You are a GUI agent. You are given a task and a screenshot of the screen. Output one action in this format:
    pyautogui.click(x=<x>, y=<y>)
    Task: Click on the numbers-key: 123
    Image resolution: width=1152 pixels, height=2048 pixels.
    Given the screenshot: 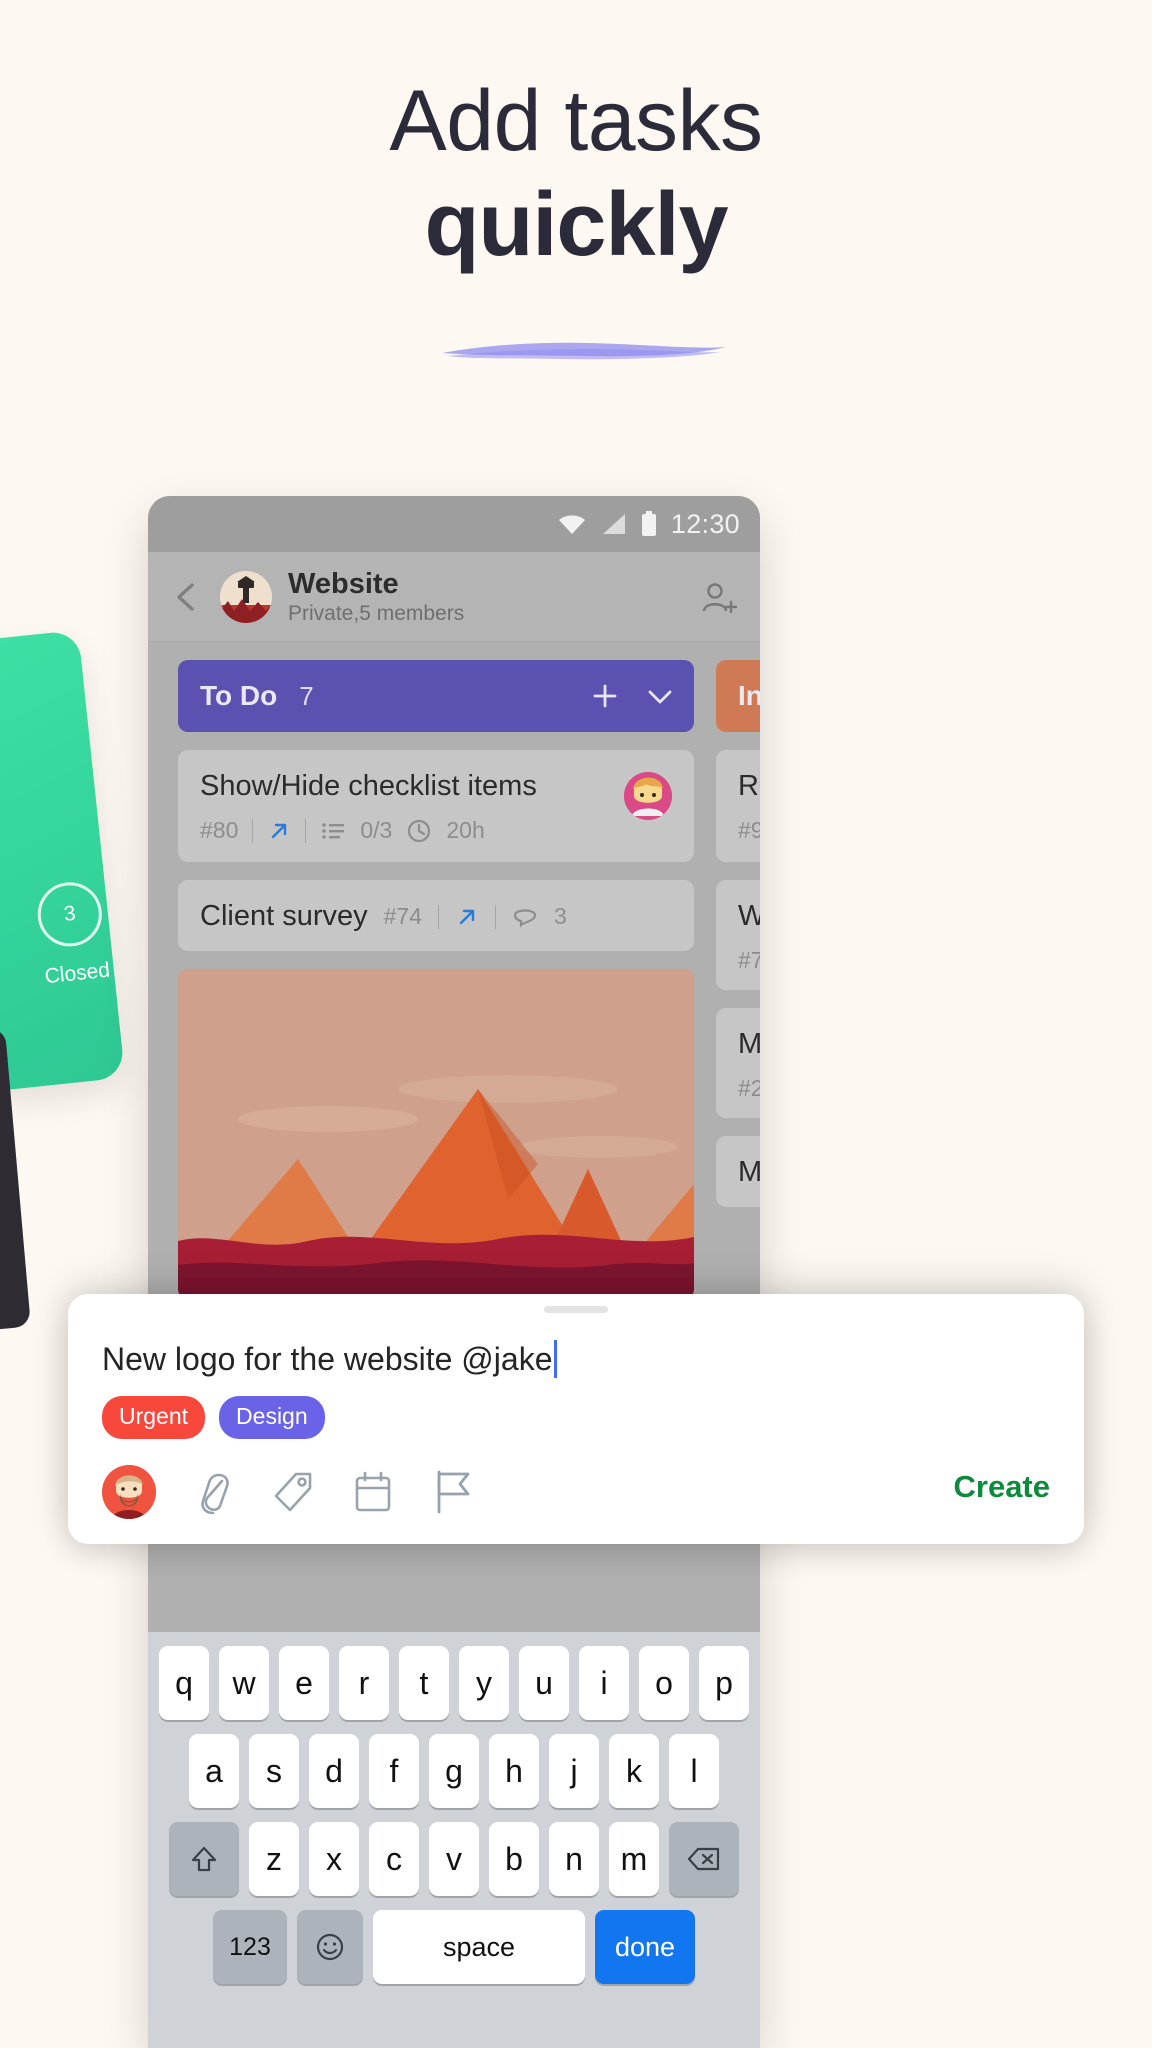 What is the action you would take?
    pyautogui.click(x=250, y=1947)
    